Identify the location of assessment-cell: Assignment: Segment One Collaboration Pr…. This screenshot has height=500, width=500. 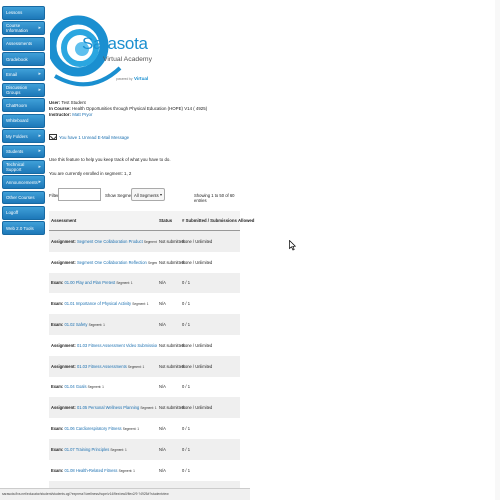
(103, 241).